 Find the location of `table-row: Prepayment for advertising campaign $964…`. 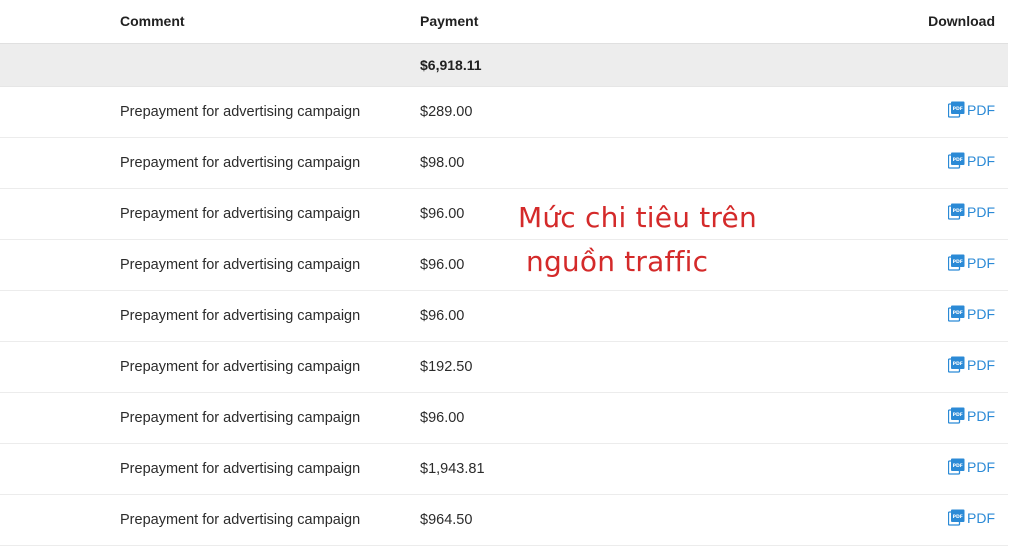

table-row: Prepayment for advertising campaign $964… is located at coordinates (504, 520).